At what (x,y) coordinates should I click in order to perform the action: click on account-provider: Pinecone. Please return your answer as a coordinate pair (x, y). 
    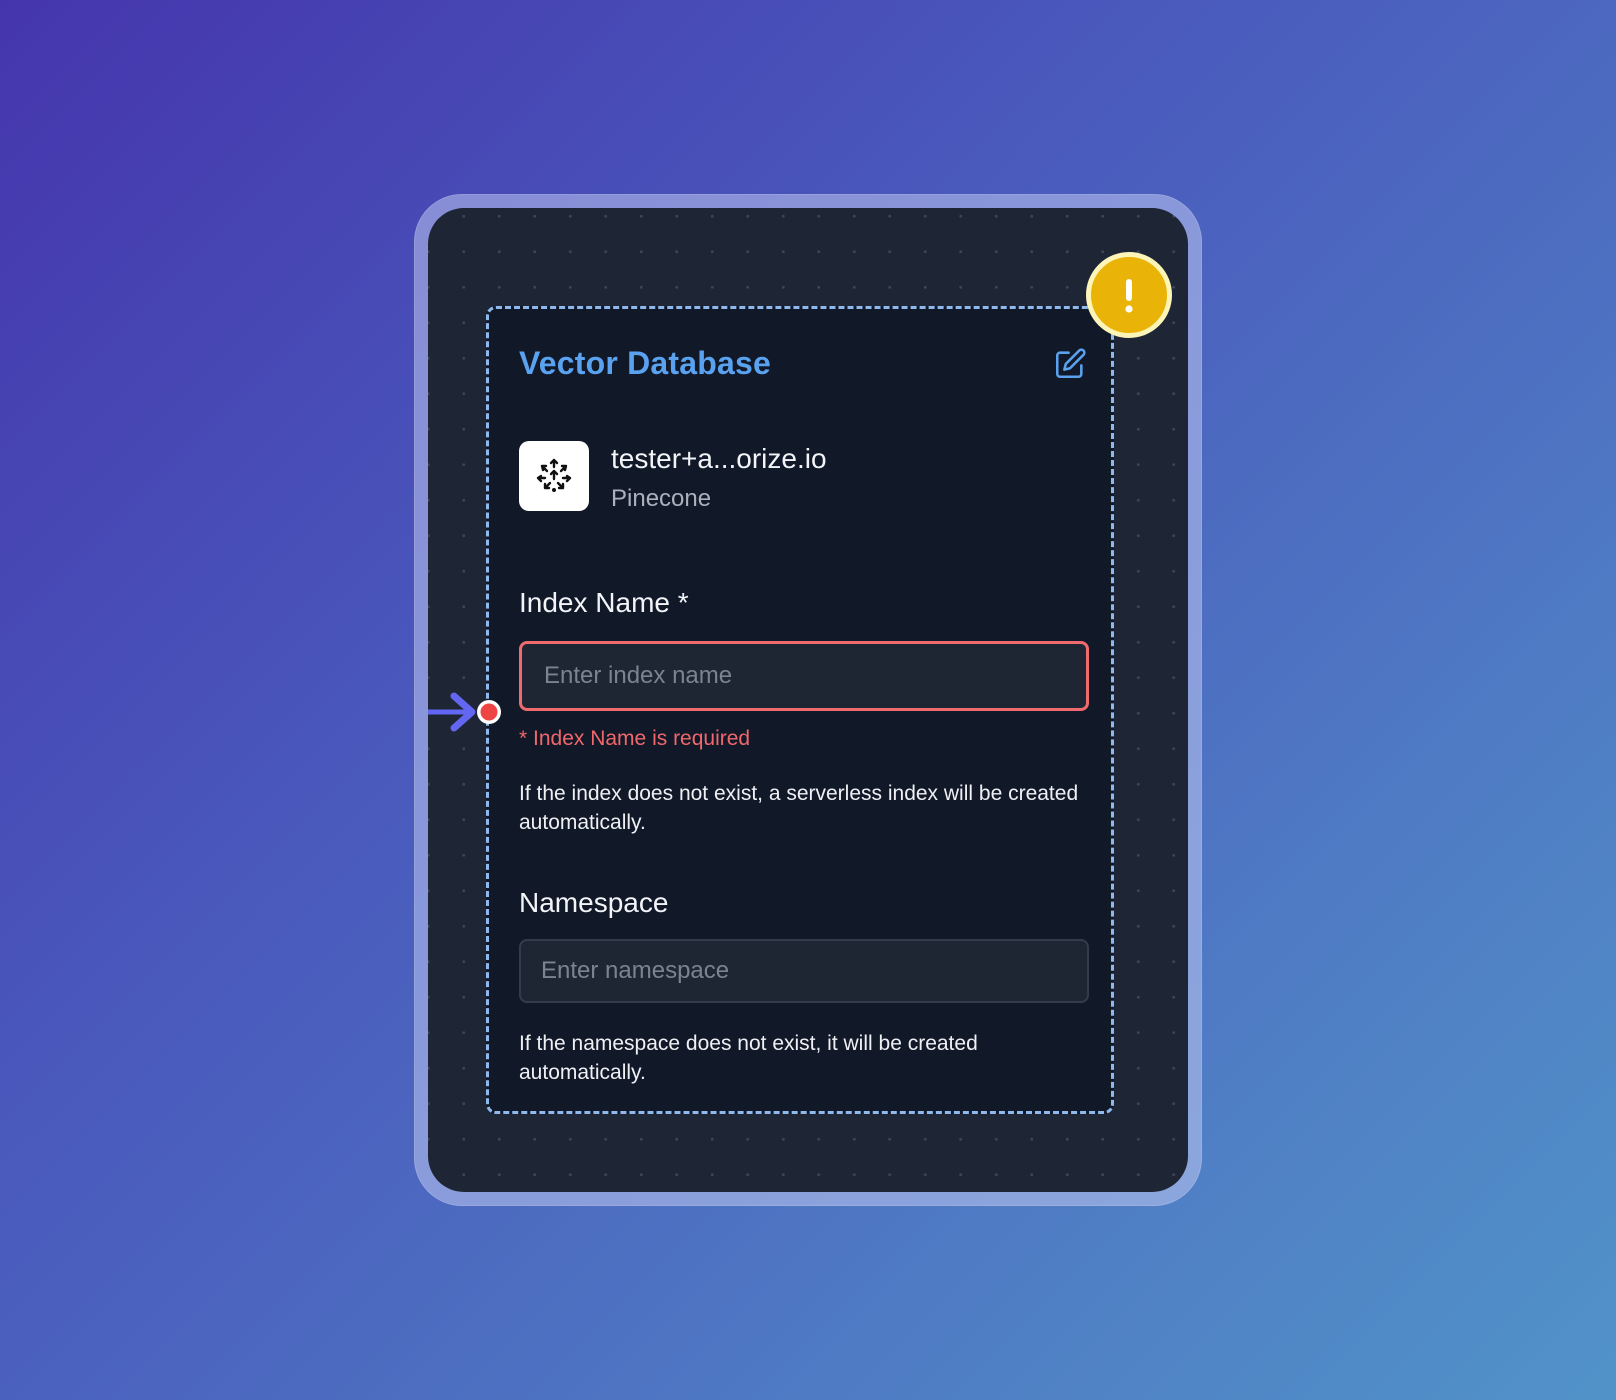
    Looking at the image, I should click on (661, 498).